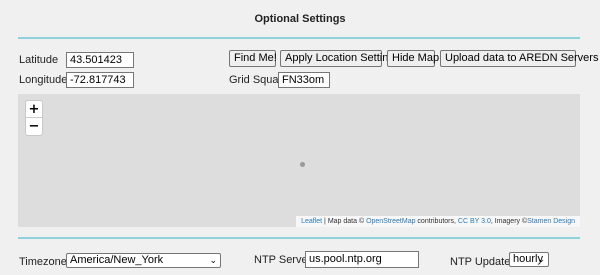 The image size is (600, 275). What do you see at coordinates (34, 126) in the screenshot?
I see `zoom-out-button: −` at bounding box center [34, 126].